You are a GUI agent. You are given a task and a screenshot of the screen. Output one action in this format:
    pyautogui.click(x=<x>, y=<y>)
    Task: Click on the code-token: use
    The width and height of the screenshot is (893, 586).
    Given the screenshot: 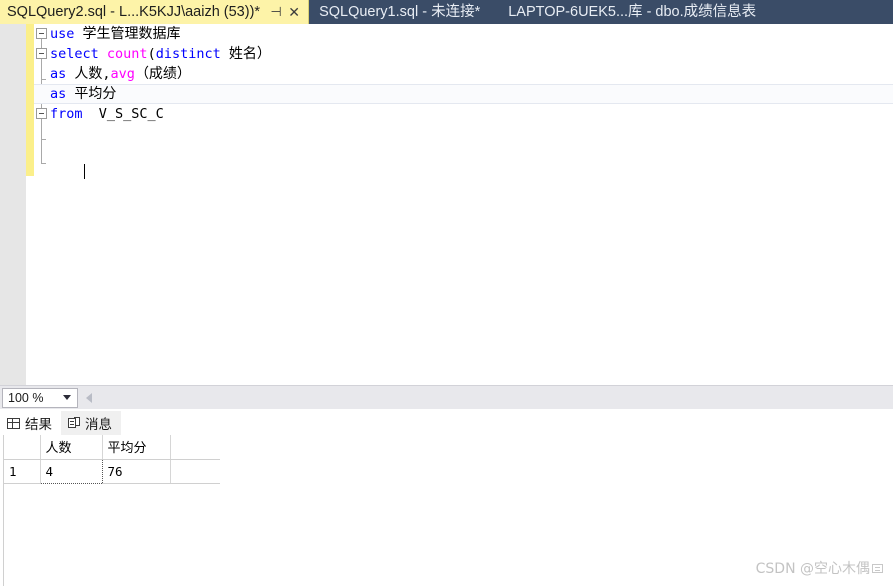 What is the action you would take?
    pyautogui.click(x=62, y=34)
    